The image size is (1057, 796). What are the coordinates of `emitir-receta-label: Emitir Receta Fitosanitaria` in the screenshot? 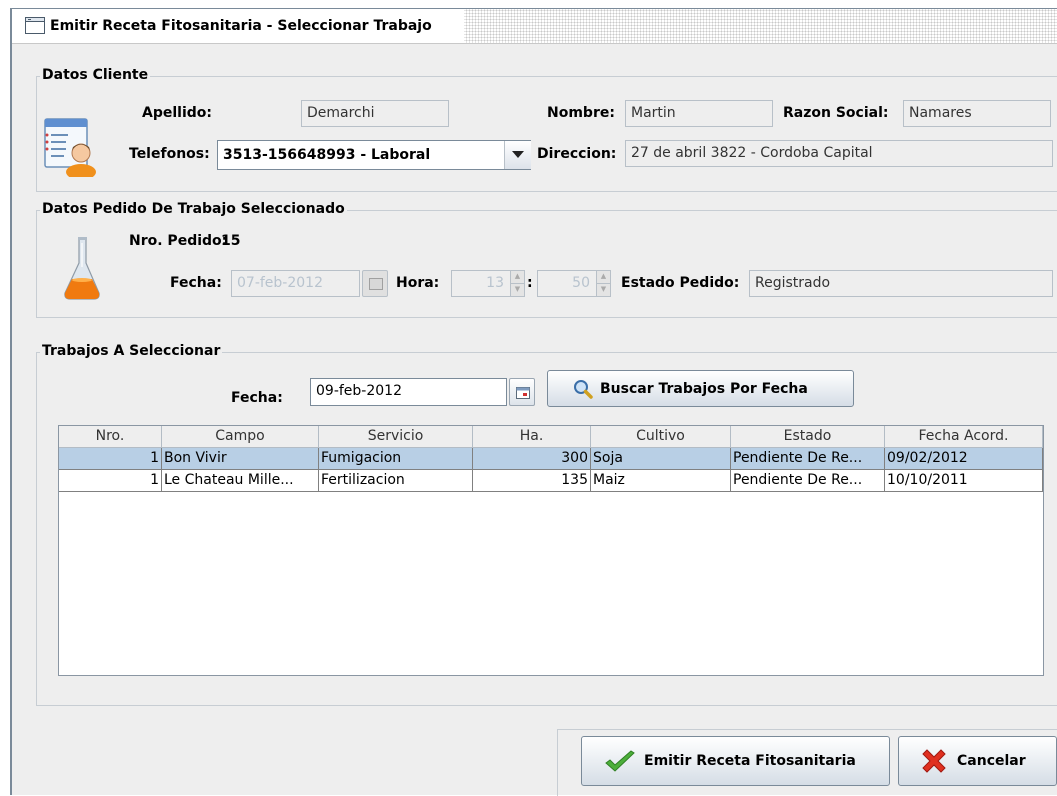 It's located at (750, 761).